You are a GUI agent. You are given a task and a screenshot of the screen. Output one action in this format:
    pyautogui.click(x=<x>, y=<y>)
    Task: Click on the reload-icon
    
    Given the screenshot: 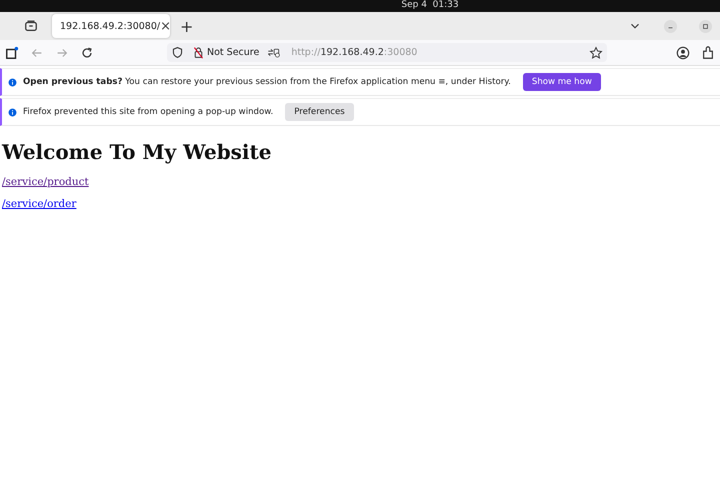 What is the action you would take?
    pyautogui.click(x=87, y=53)
    